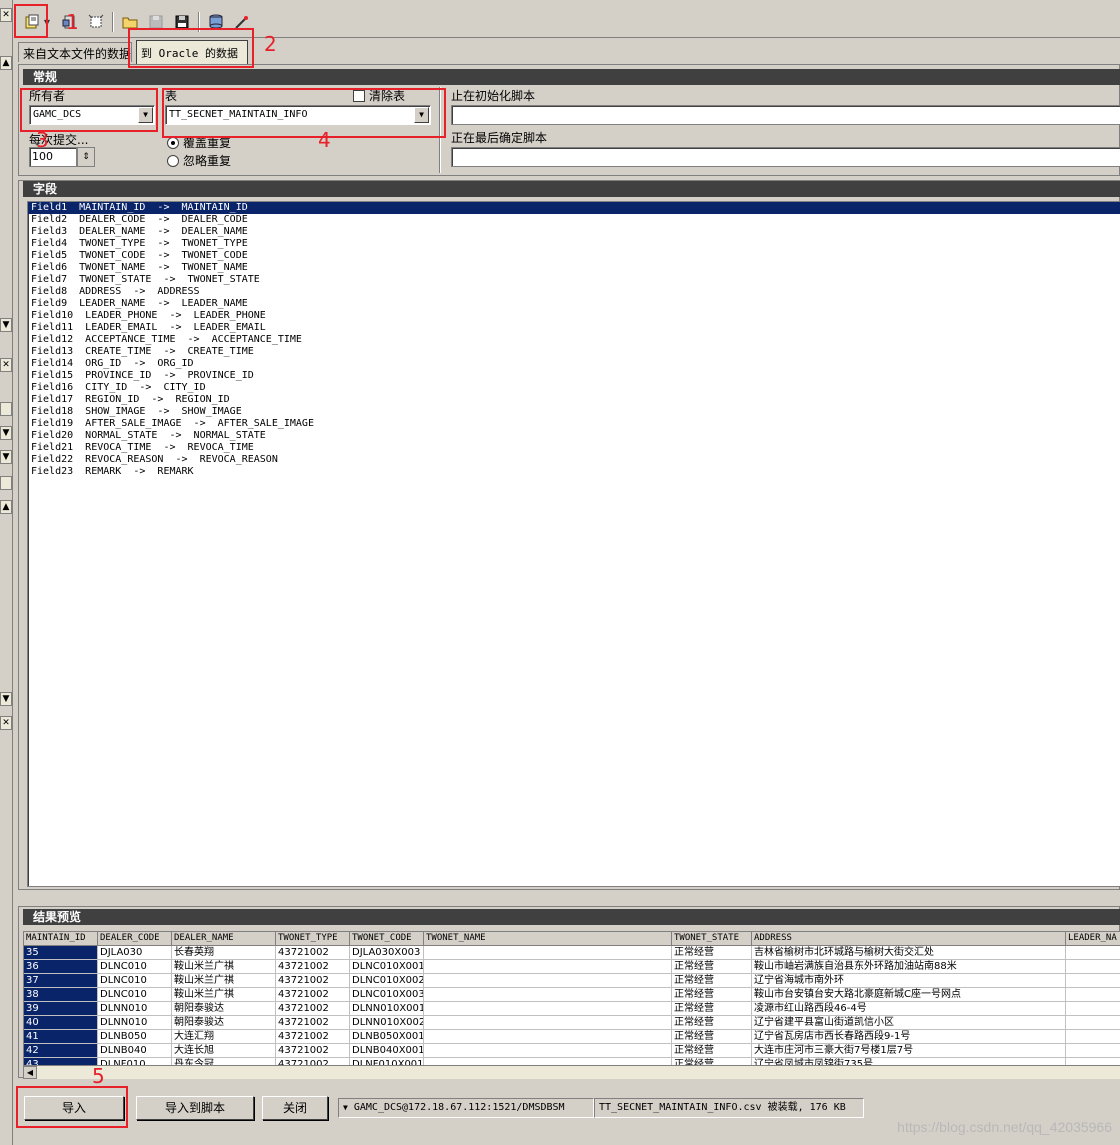  I want to click on table-cell: 大连汇翔, so click(224, 1037).